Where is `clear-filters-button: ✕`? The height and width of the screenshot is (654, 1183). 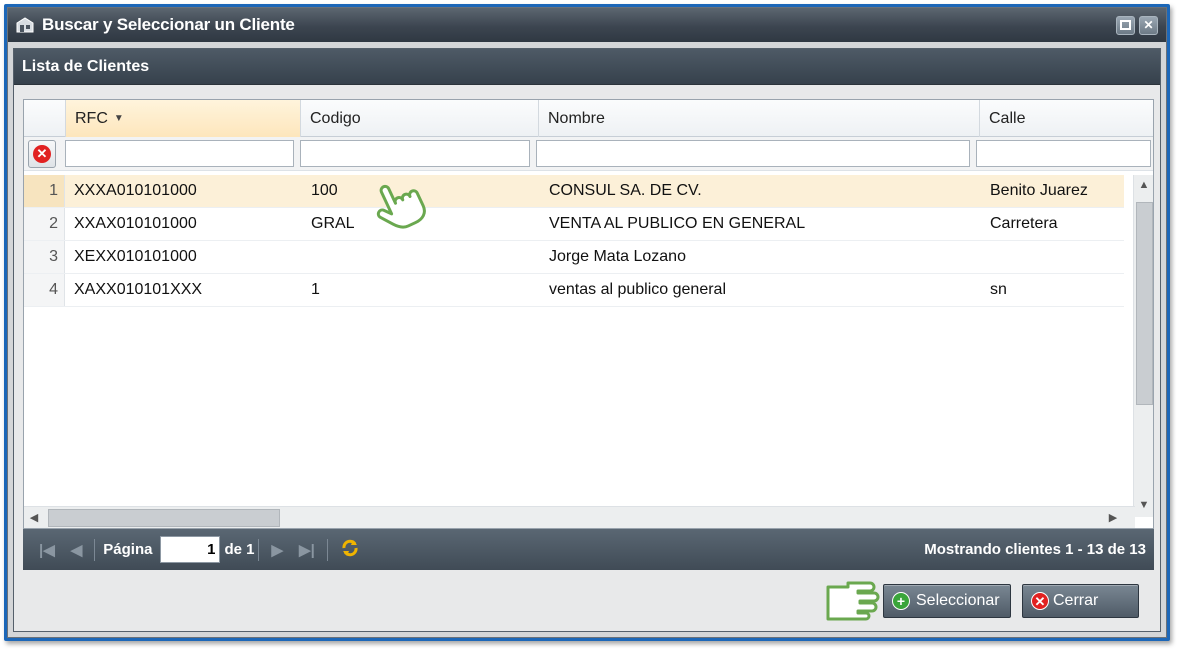
clear-filters-button: ✕ is located at coordinates (42, 153).